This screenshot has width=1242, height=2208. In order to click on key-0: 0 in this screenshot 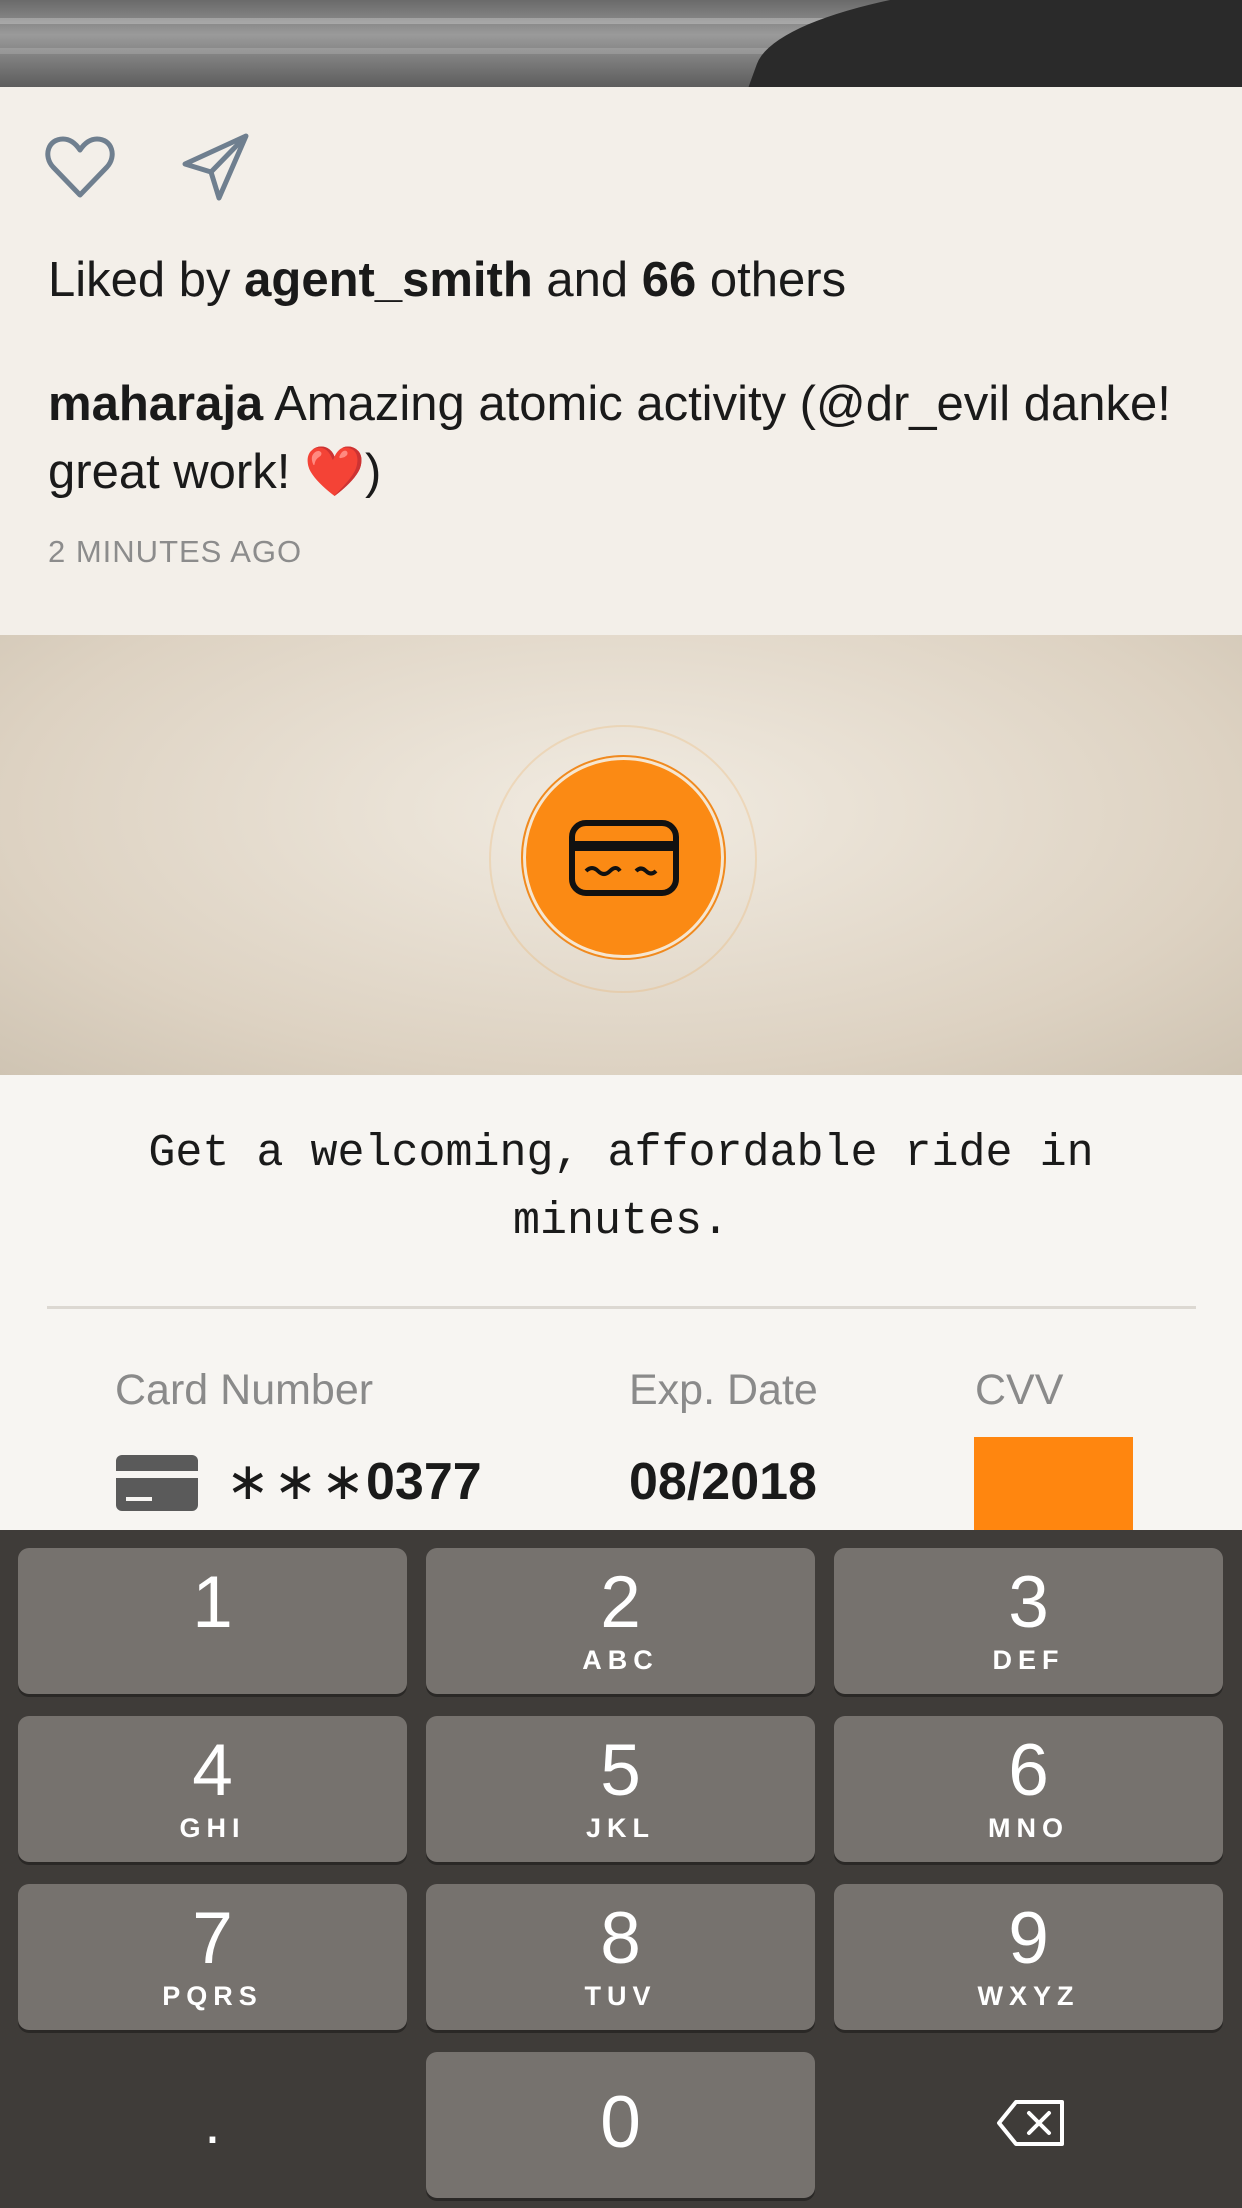, I will do `click(620, 2125)`.